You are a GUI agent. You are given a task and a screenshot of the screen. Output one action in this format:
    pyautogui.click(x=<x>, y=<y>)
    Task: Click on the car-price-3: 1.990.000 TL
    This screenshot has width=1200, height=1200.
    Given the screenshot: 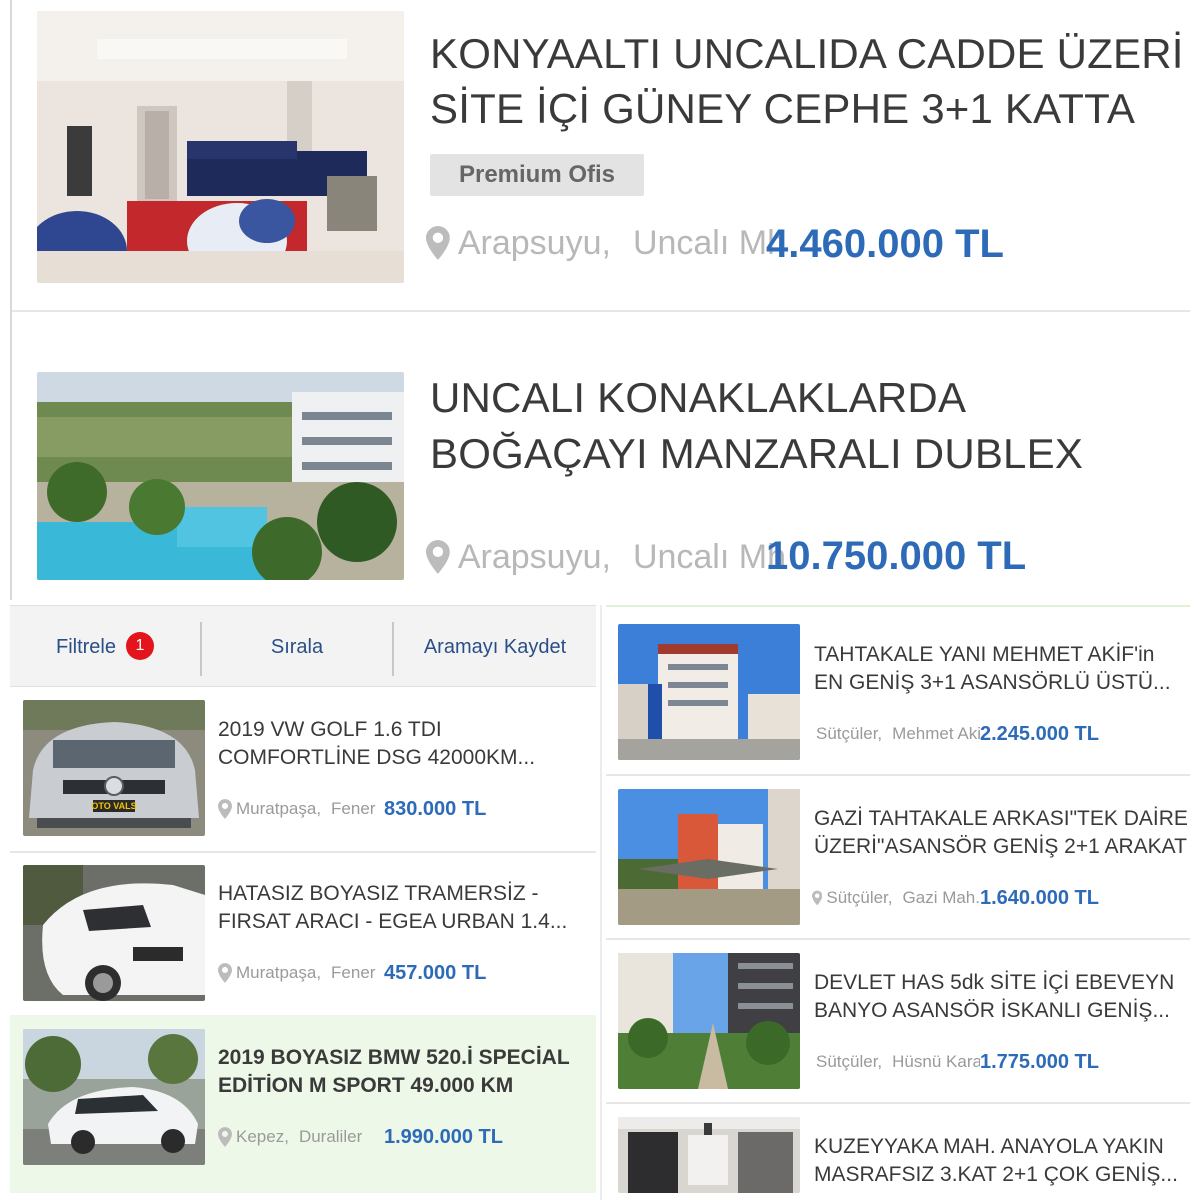 What is the action you would take?
    pyautogui.click(x=443, y=1137)
    